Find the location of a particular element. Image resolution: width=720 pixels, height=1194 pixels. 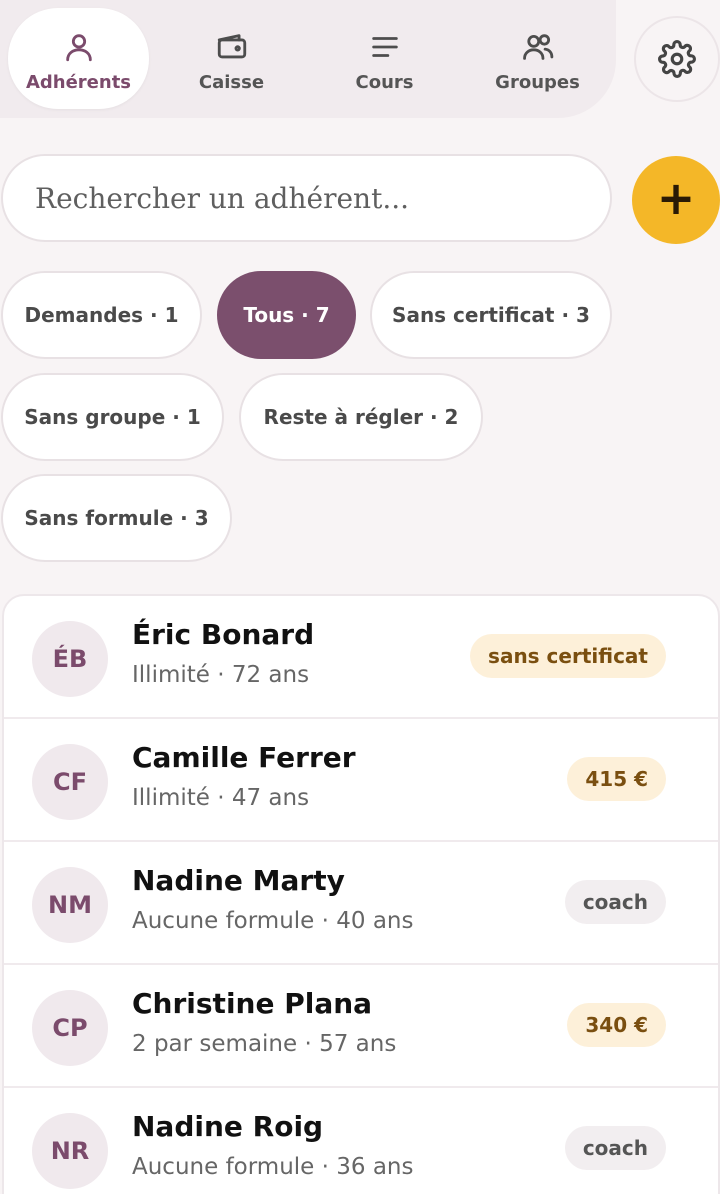

filter-chip-label: Reste à régler · 2 is located at coordinates (361, 417).